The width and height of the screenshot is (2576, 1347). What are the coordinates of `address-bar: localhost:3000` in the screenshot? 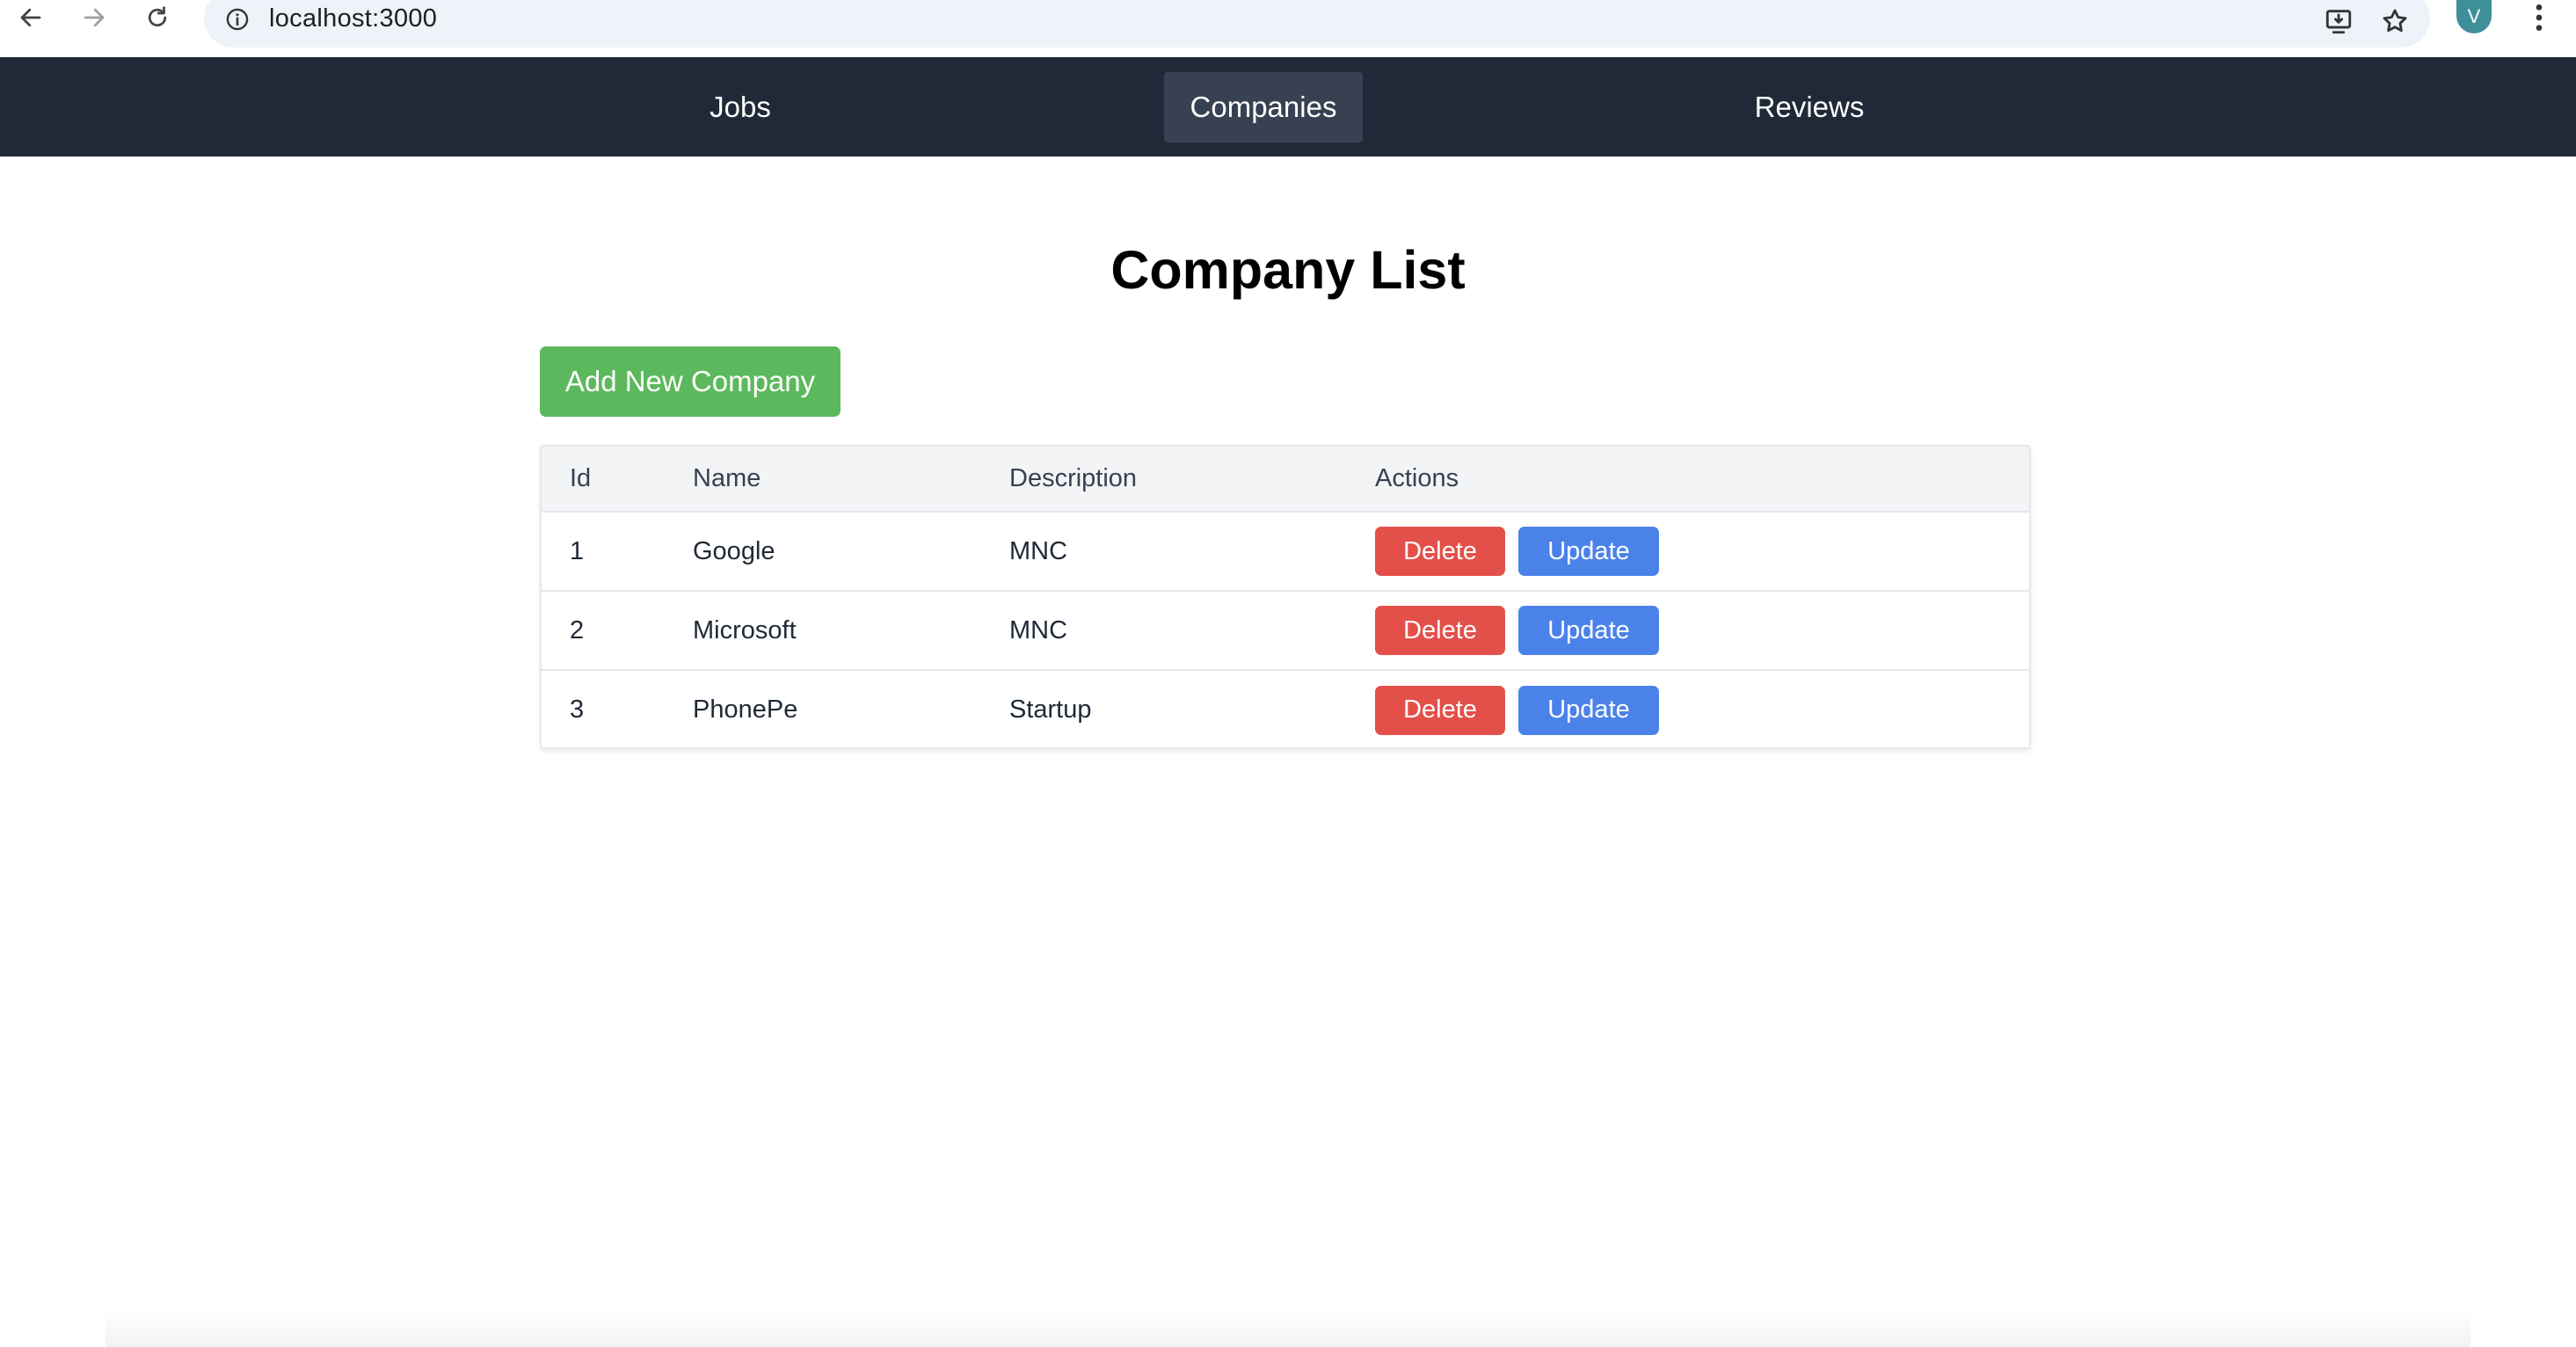 It's located at (1317, 24).